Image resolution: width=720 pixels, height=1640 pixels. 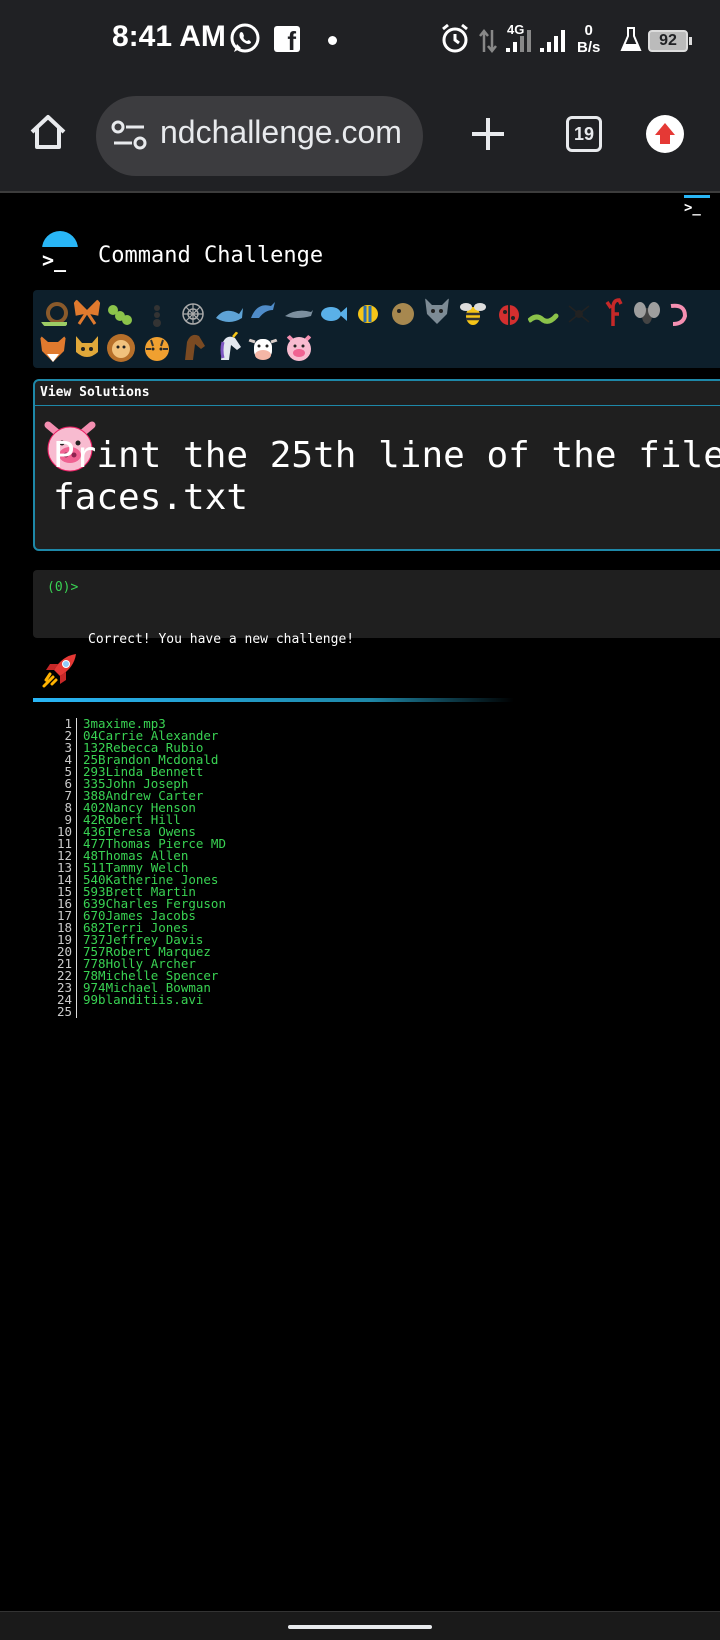 What do you see at coordinates (157, 348) in the screenshot?
I see `emoji-tiger` at bounding box center [157, 348].